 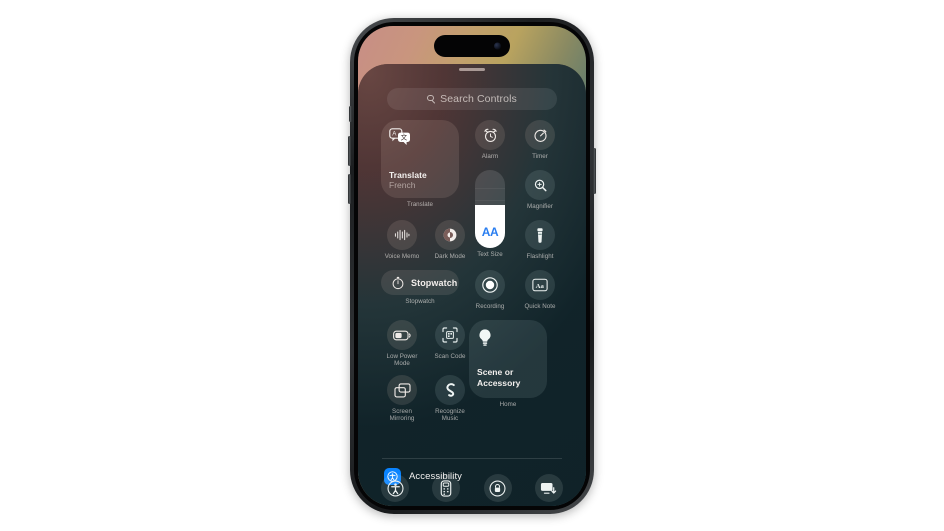 I want to click on timer-button, so click(x=540, y=135).